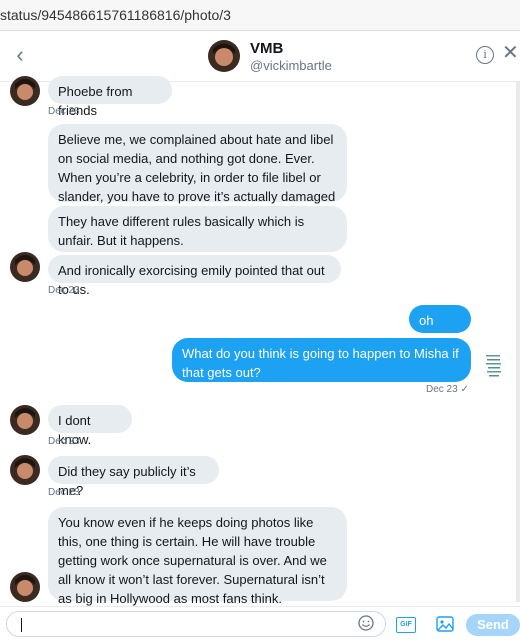  I want to click on message-composer: GIF Send, so click(260, 623).